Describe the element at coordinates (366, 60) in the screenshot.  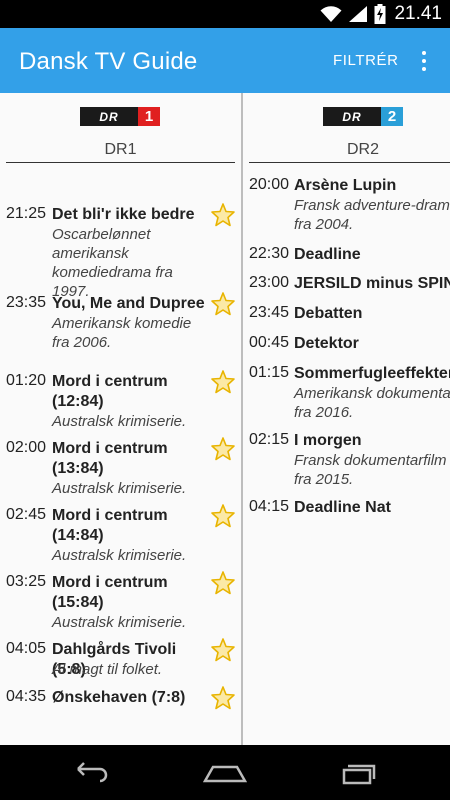
I see `filter-button: FILTRÉR` at that location.